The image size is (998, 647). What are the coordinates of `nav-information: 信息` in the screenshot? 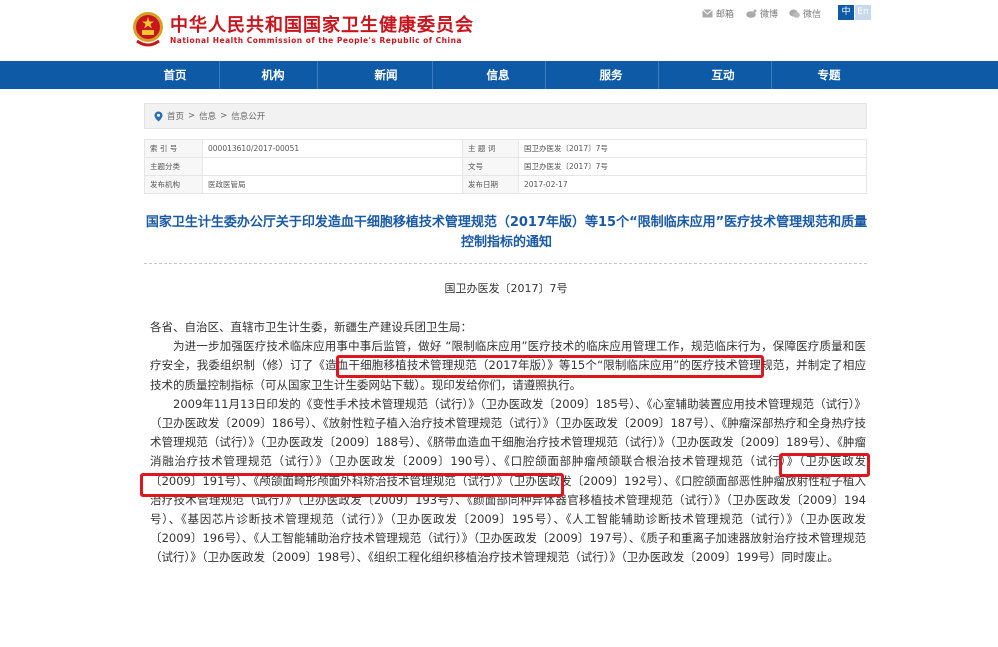 It's located at (498, 75).